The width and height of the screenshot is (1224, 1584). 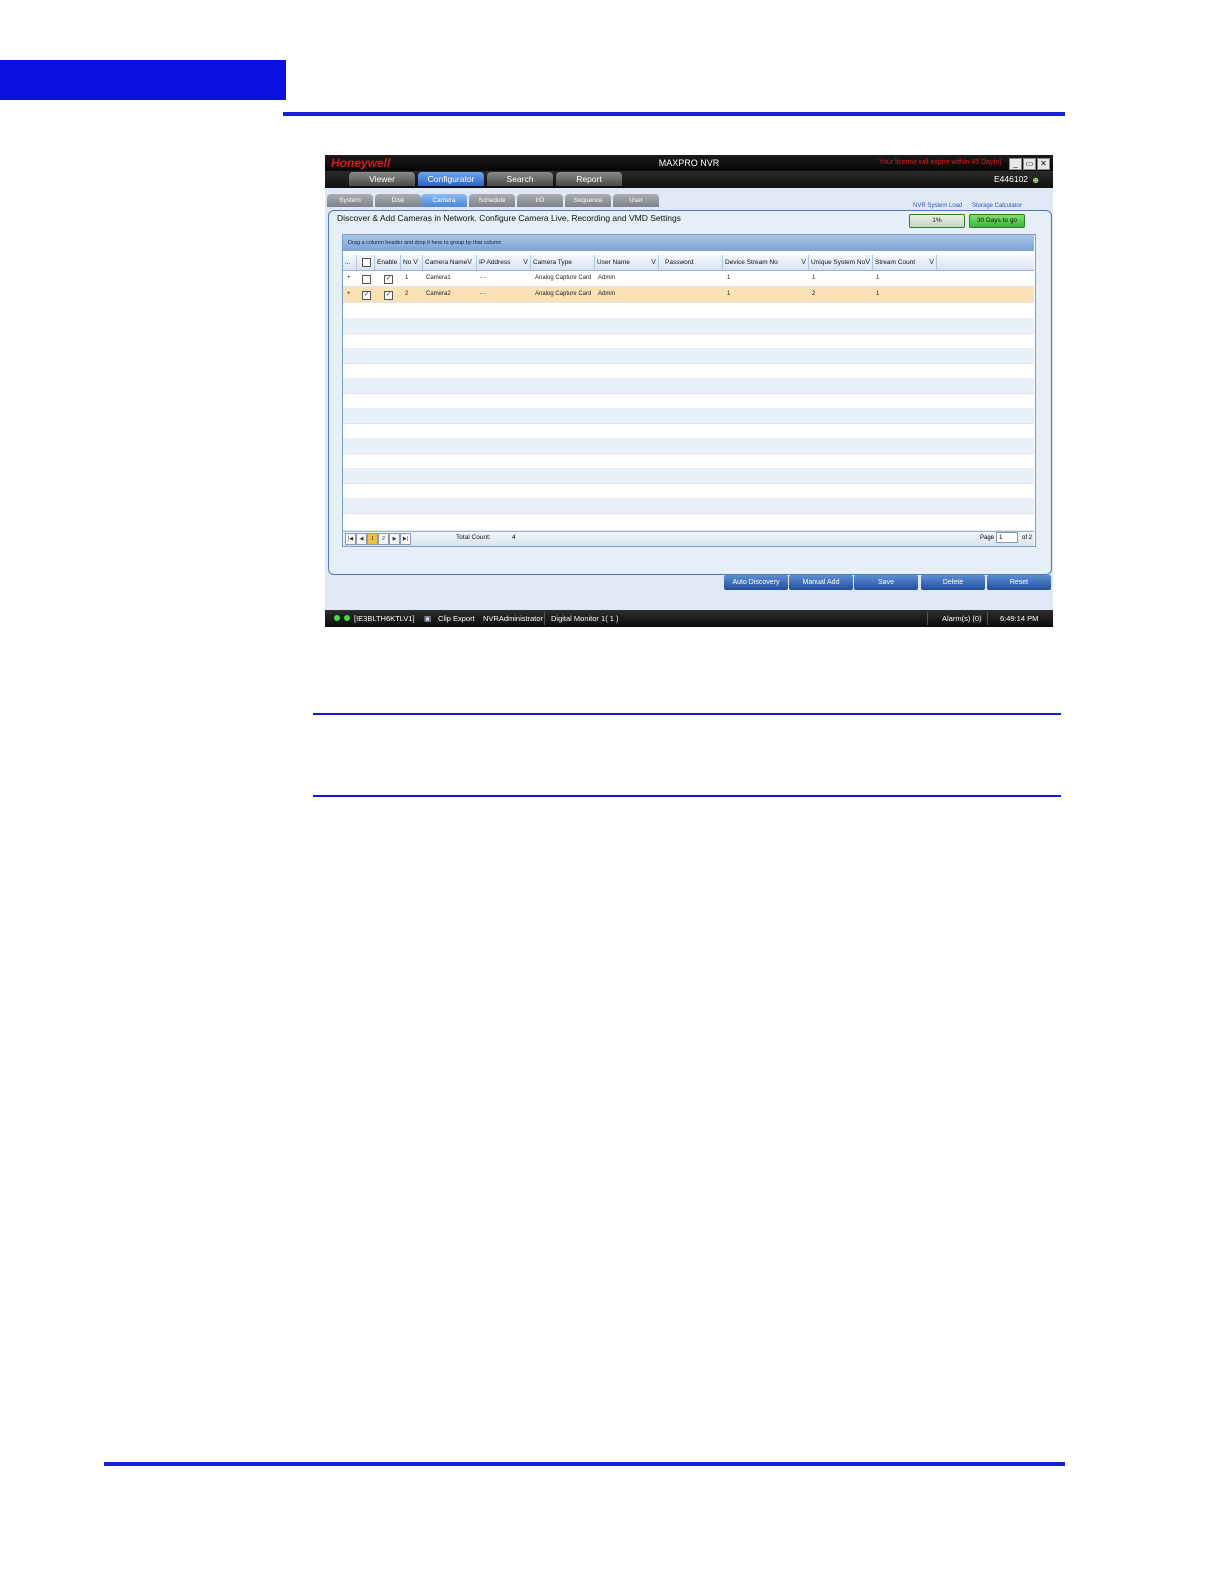 I want to click on next-page-icon: ▶, so click(x=394, y=539).